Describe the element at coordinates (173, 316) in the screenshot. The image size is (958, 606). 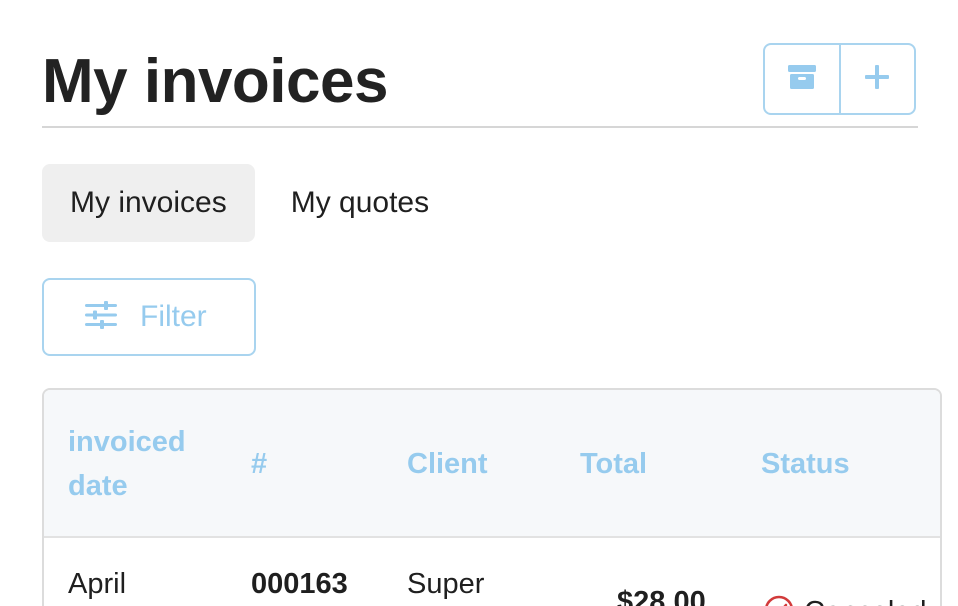
I see `filter-label: Filter` at that location.